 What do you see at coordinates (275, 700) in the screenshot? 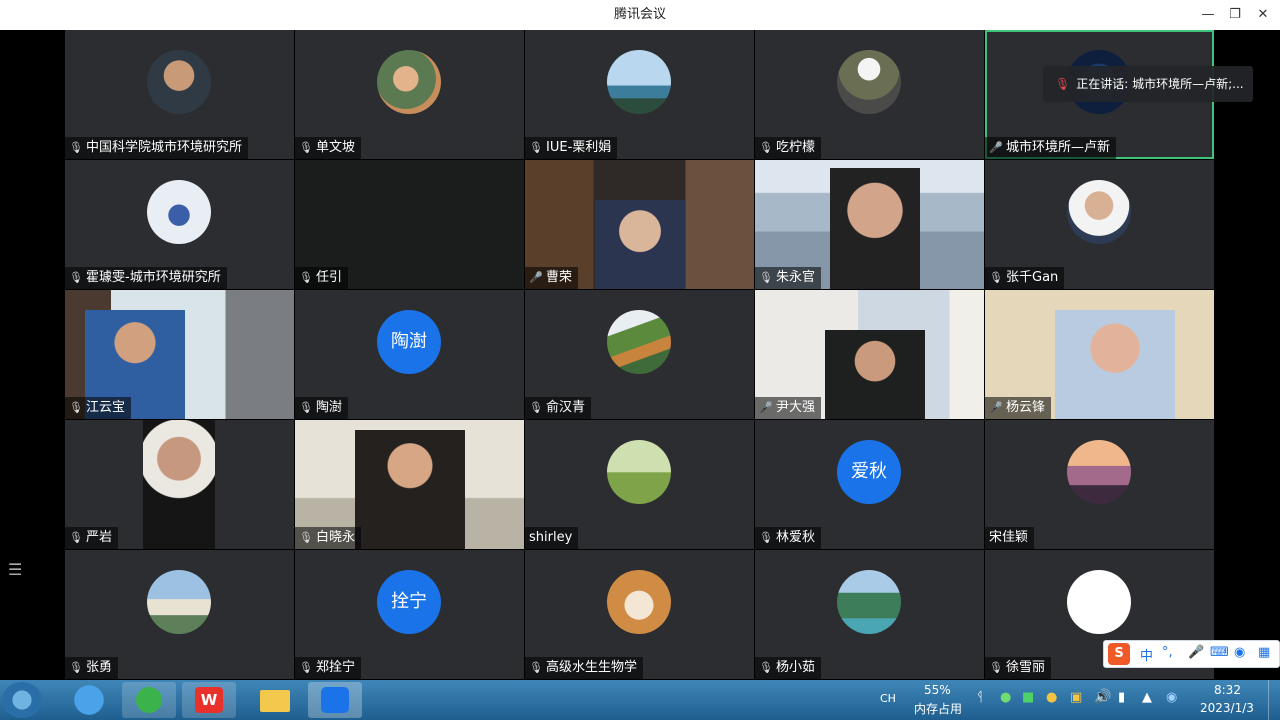
I see `file-explorer-icon` at bounding box center [275, 700].